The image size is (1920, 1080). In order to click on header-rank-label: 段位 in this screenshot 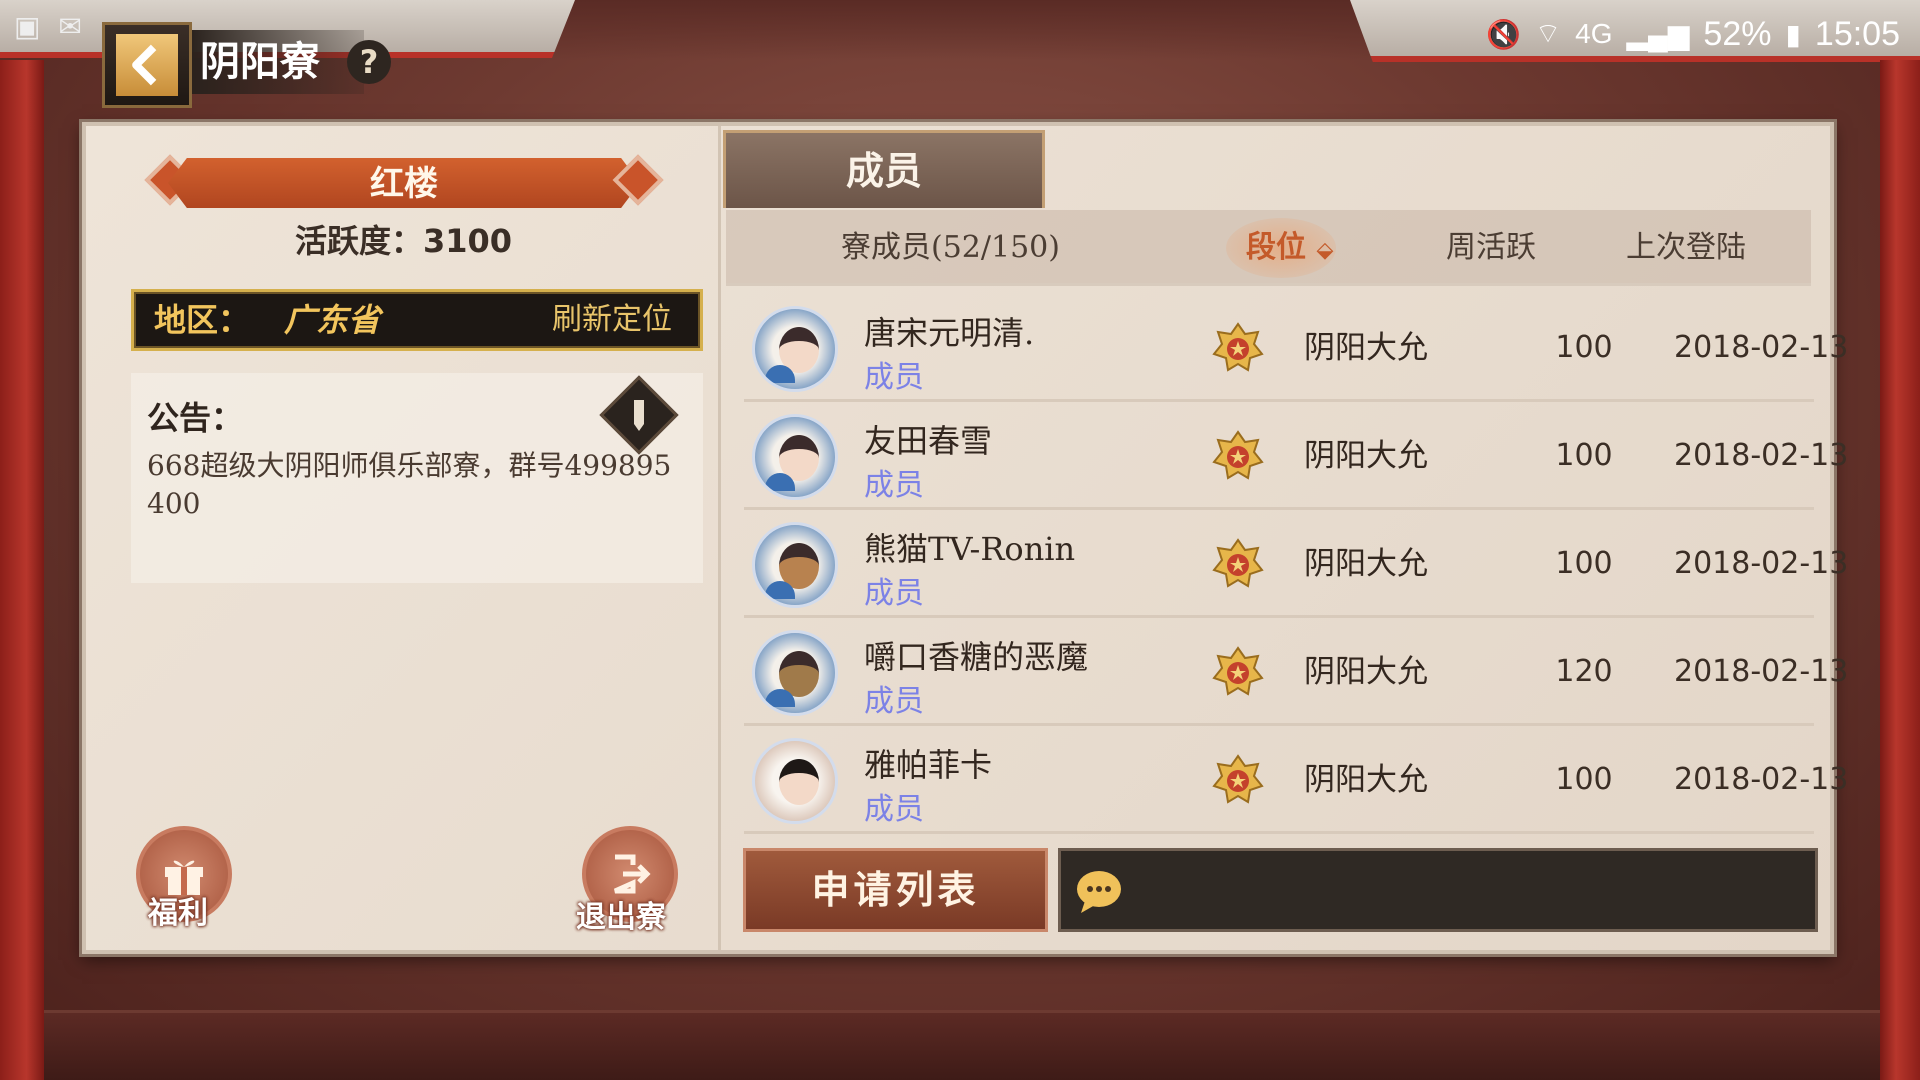, I will do `click(1276, 247)`.